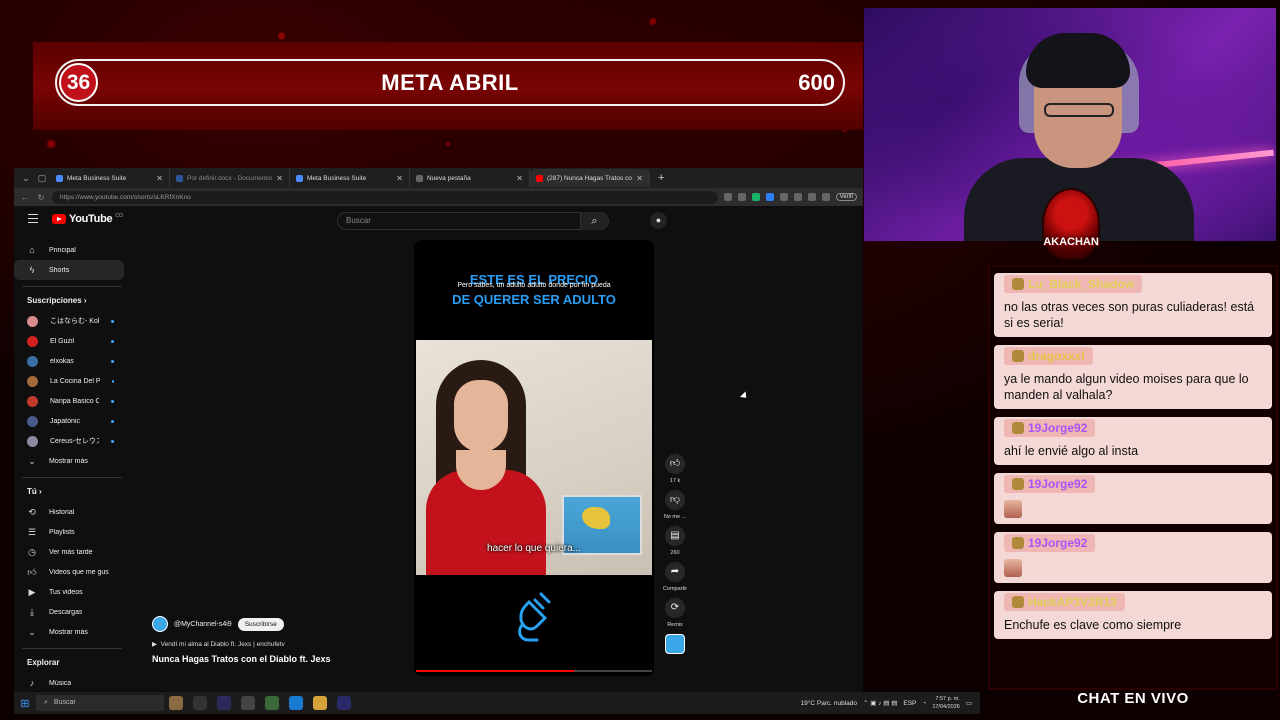  Describe the element at coordinates (33, 218) in the screenshot. I see `menu-icon` at that location.